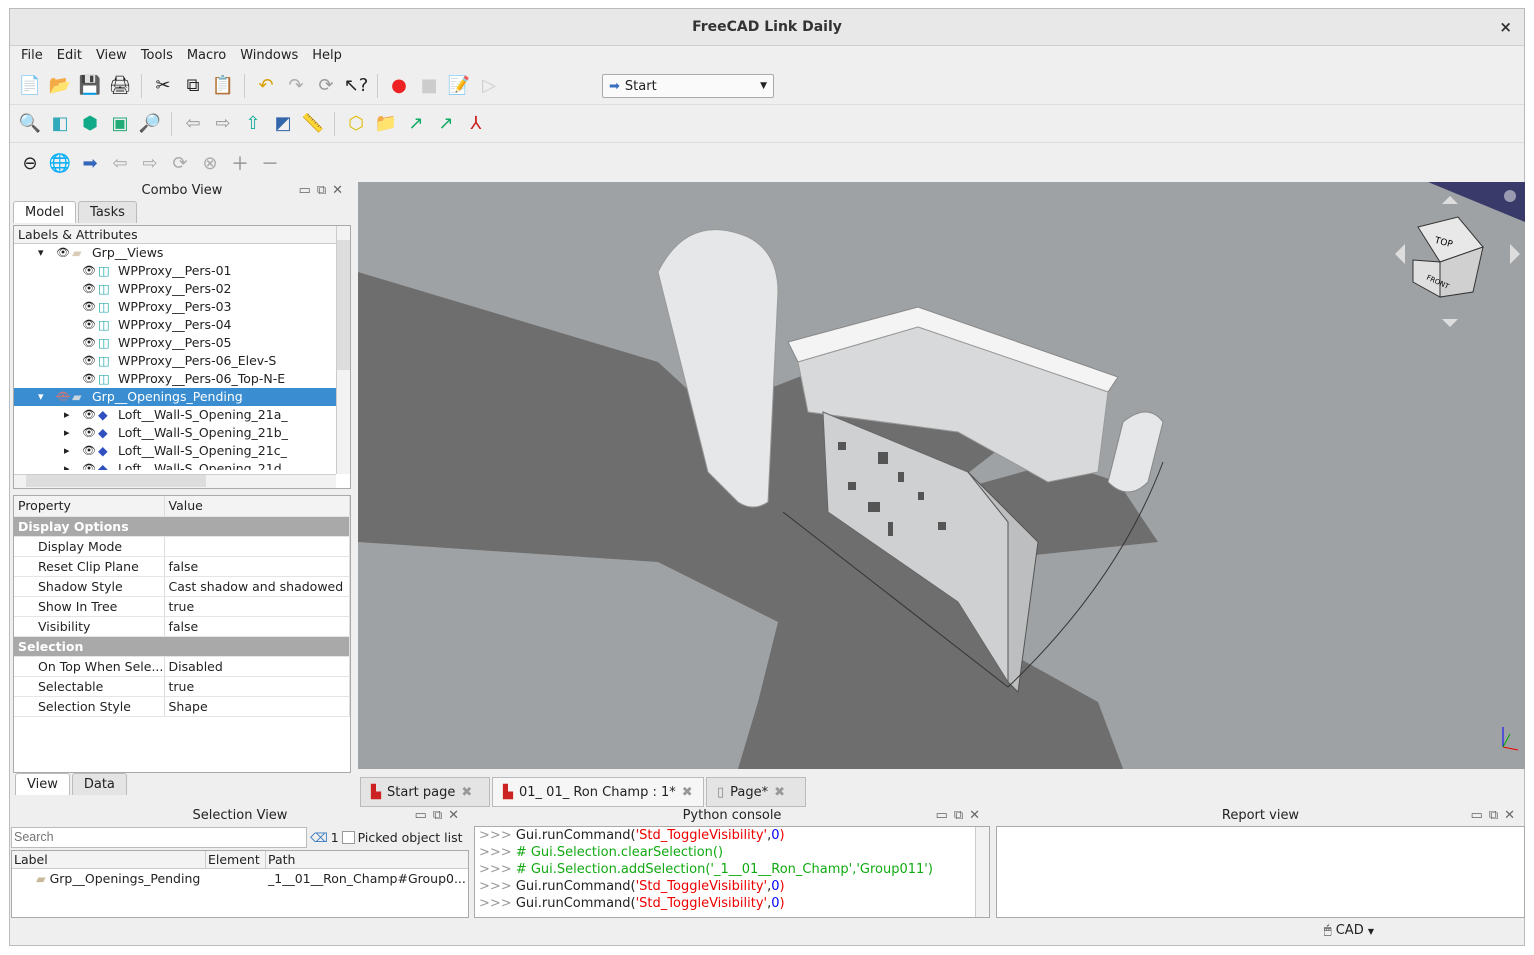 The width and height of the screenshot is (1534, 955). I want to click on console-scrollbar, so click(982, 872).